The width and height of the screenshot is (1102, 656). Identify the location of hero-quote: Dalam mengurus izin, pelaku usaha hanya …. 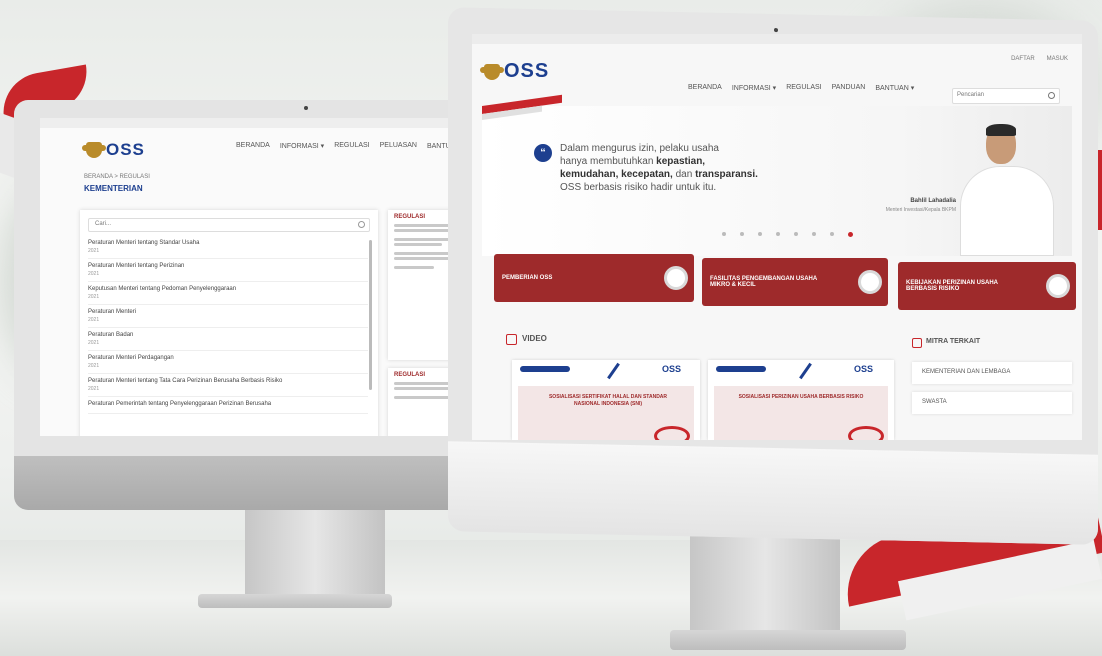
(690, 168).